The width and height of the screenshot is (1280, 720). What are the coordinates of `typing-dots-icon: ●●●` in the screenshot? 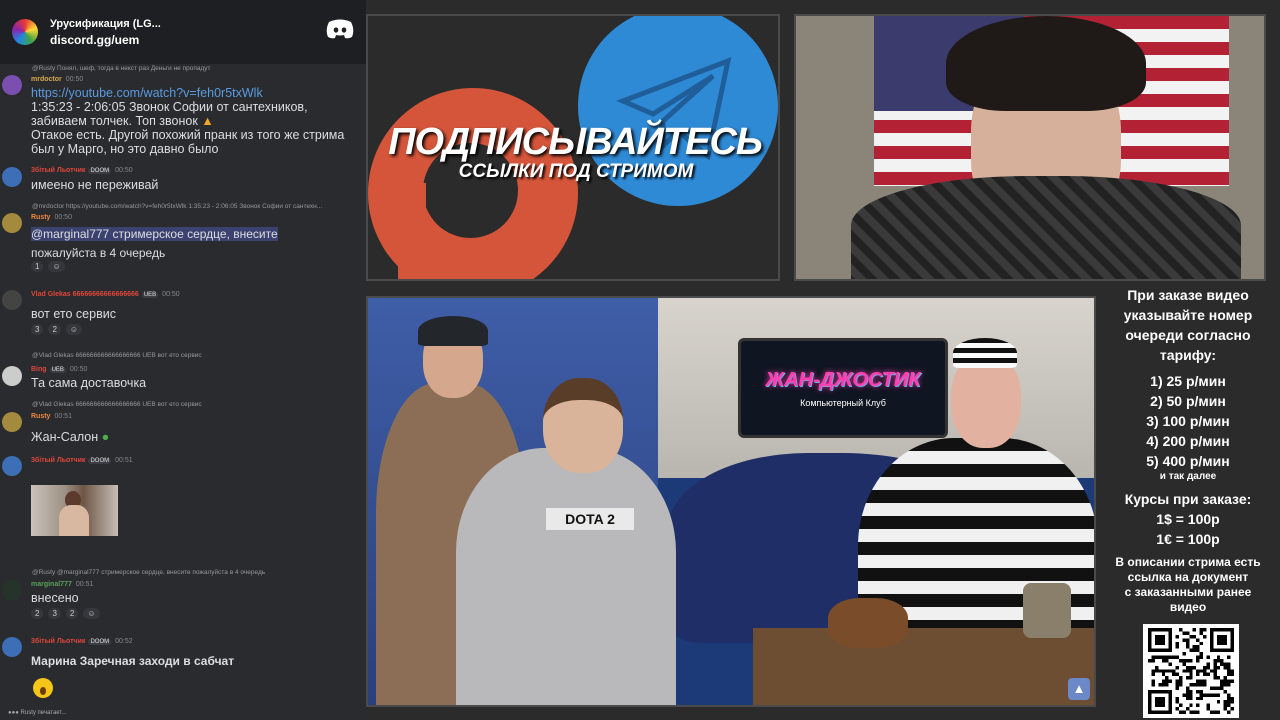 It's located at (13, 713).